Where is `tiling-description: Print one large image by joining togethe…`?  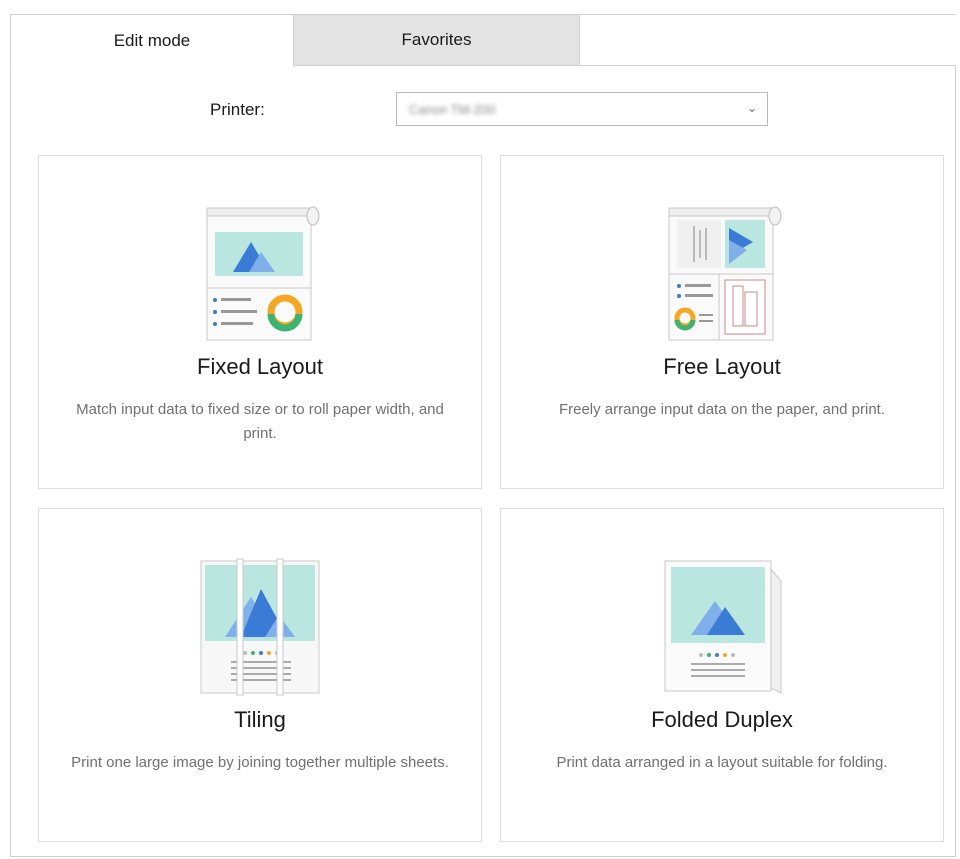 tiling-description: Print one large image by joining togethe… is located at coordinates (260, 762).